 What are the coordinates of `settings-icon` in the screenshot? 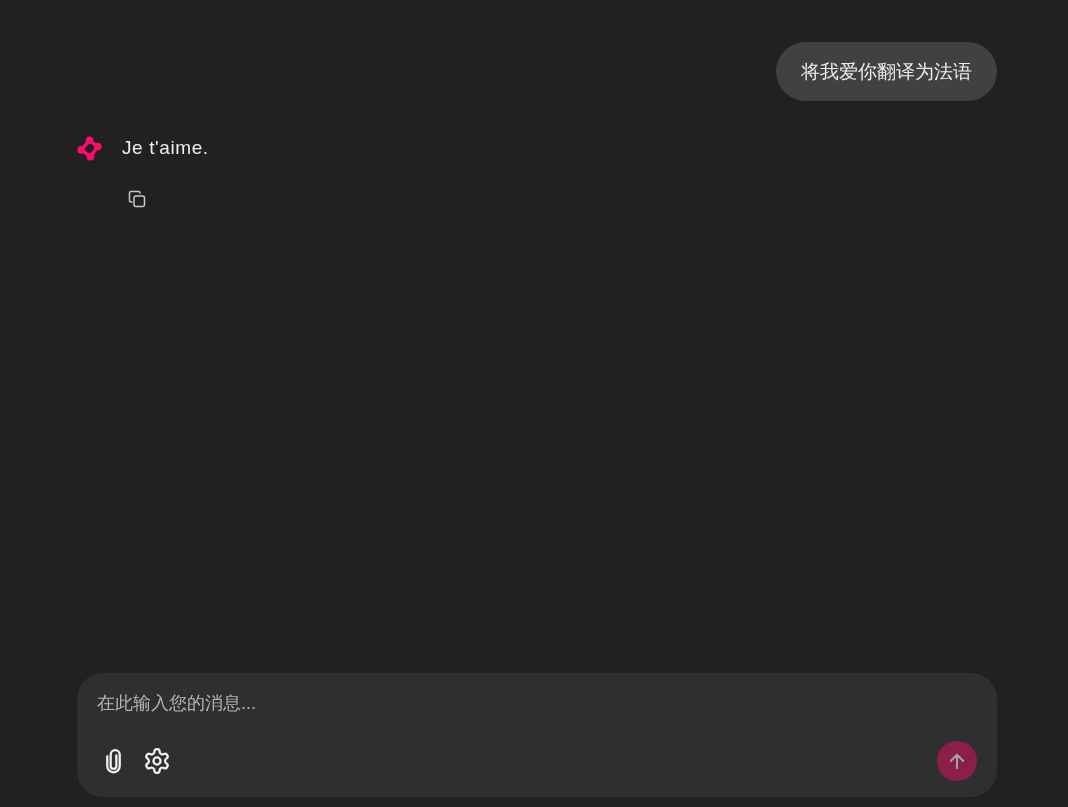 It's located at (157, 761).